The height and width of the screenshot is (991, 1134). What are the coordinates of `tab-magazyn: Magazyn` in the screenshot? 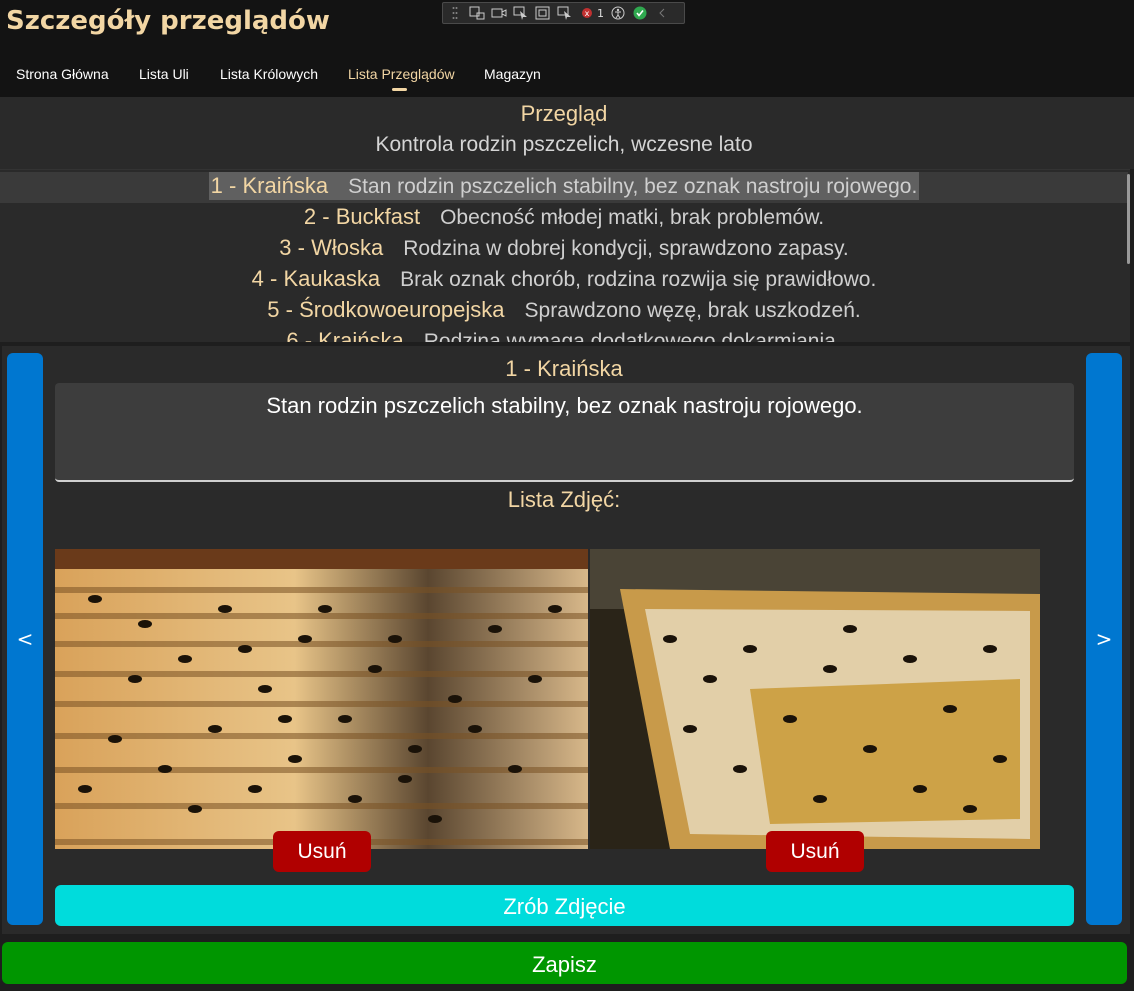 It's located at (512, 74).